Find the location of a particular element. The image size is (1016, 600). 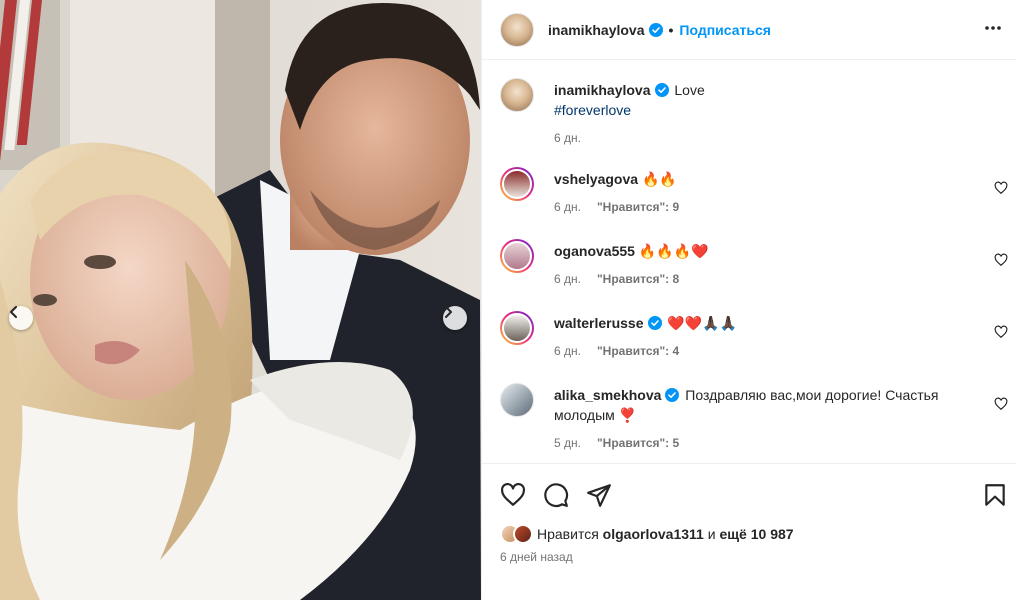

comment-username: oganova555 is located at coordinates (594, 251).